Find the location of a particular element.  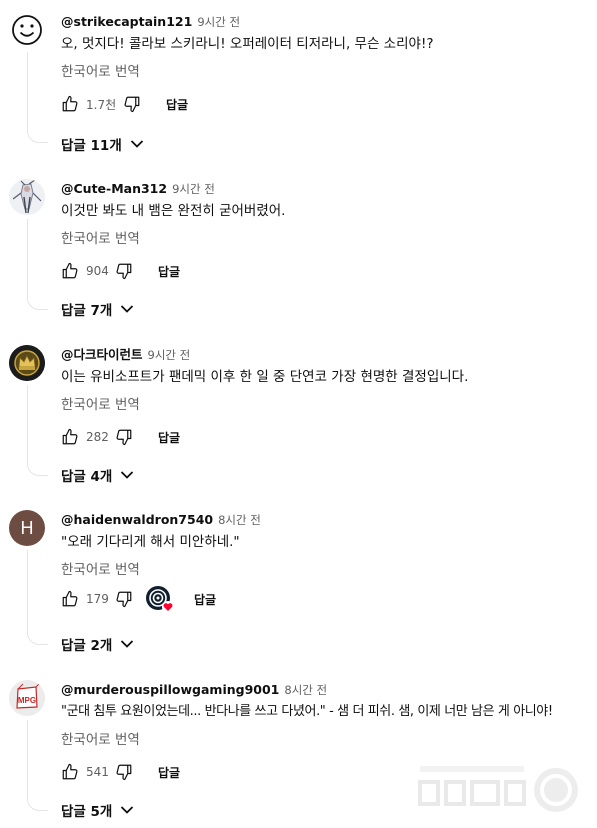

like-count: 541 is located at coordinates (97, 772).